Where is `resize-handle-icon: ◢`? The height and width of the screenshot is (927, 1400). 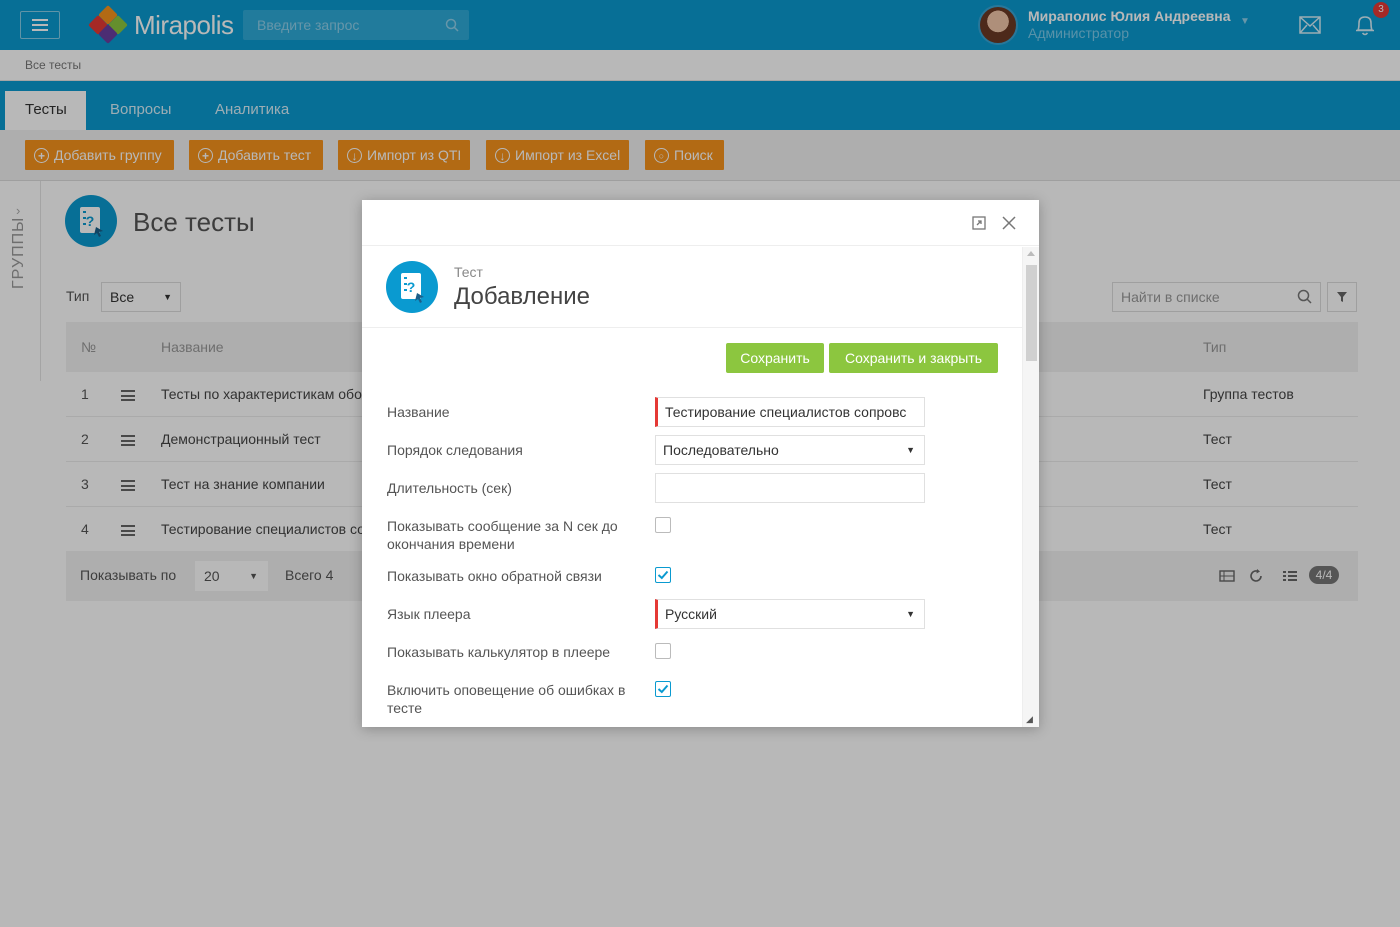 resize-handle-icon: ◢ is located at coordinates (1029, 719).